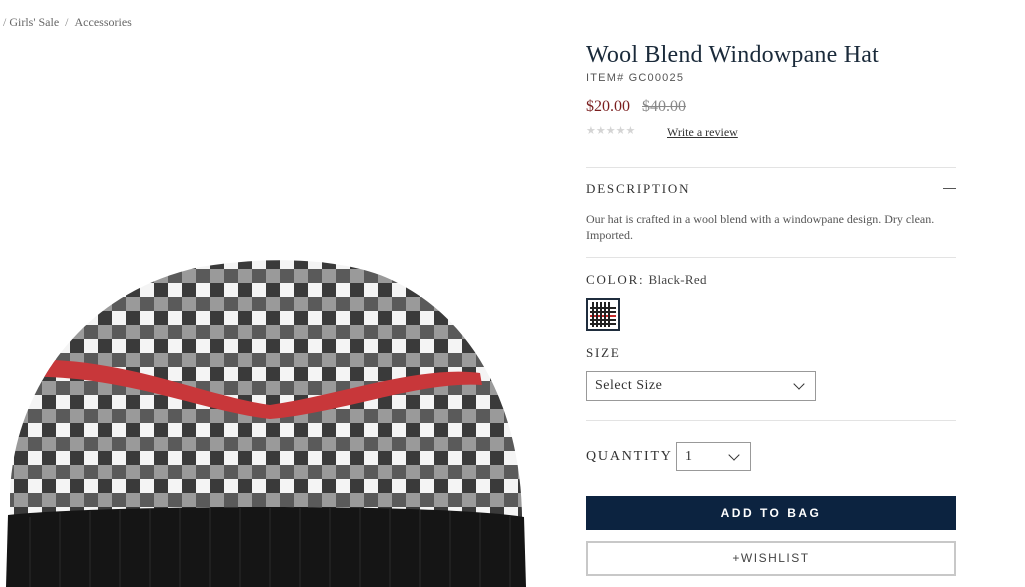 This screenshot has height=587, width=1025. What do you see at coordinates (603, 352) in the screenshot?
I see `size-label: SIZE` at bounding box center [603, 352].